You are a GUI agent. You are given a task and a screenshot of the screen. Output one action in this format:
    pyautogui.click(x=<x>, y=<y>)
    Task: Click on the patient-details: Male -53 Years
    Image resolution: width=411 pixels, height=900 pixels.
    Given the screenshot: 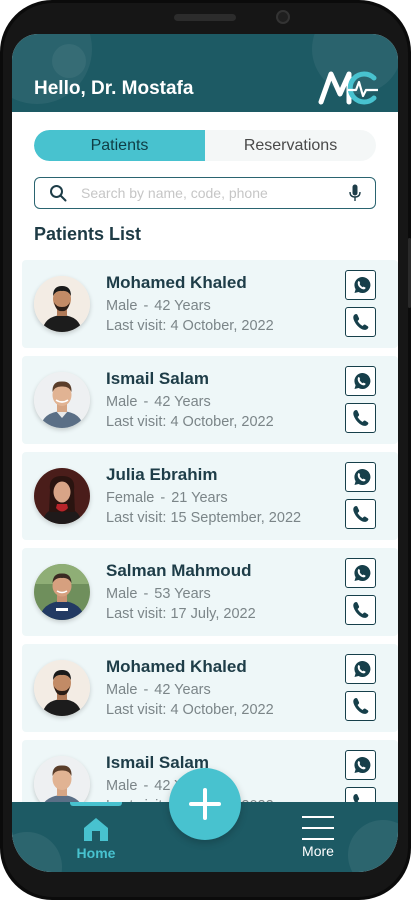 What is the action you would take?
    pyautogui.click(x=158, y=594)
    